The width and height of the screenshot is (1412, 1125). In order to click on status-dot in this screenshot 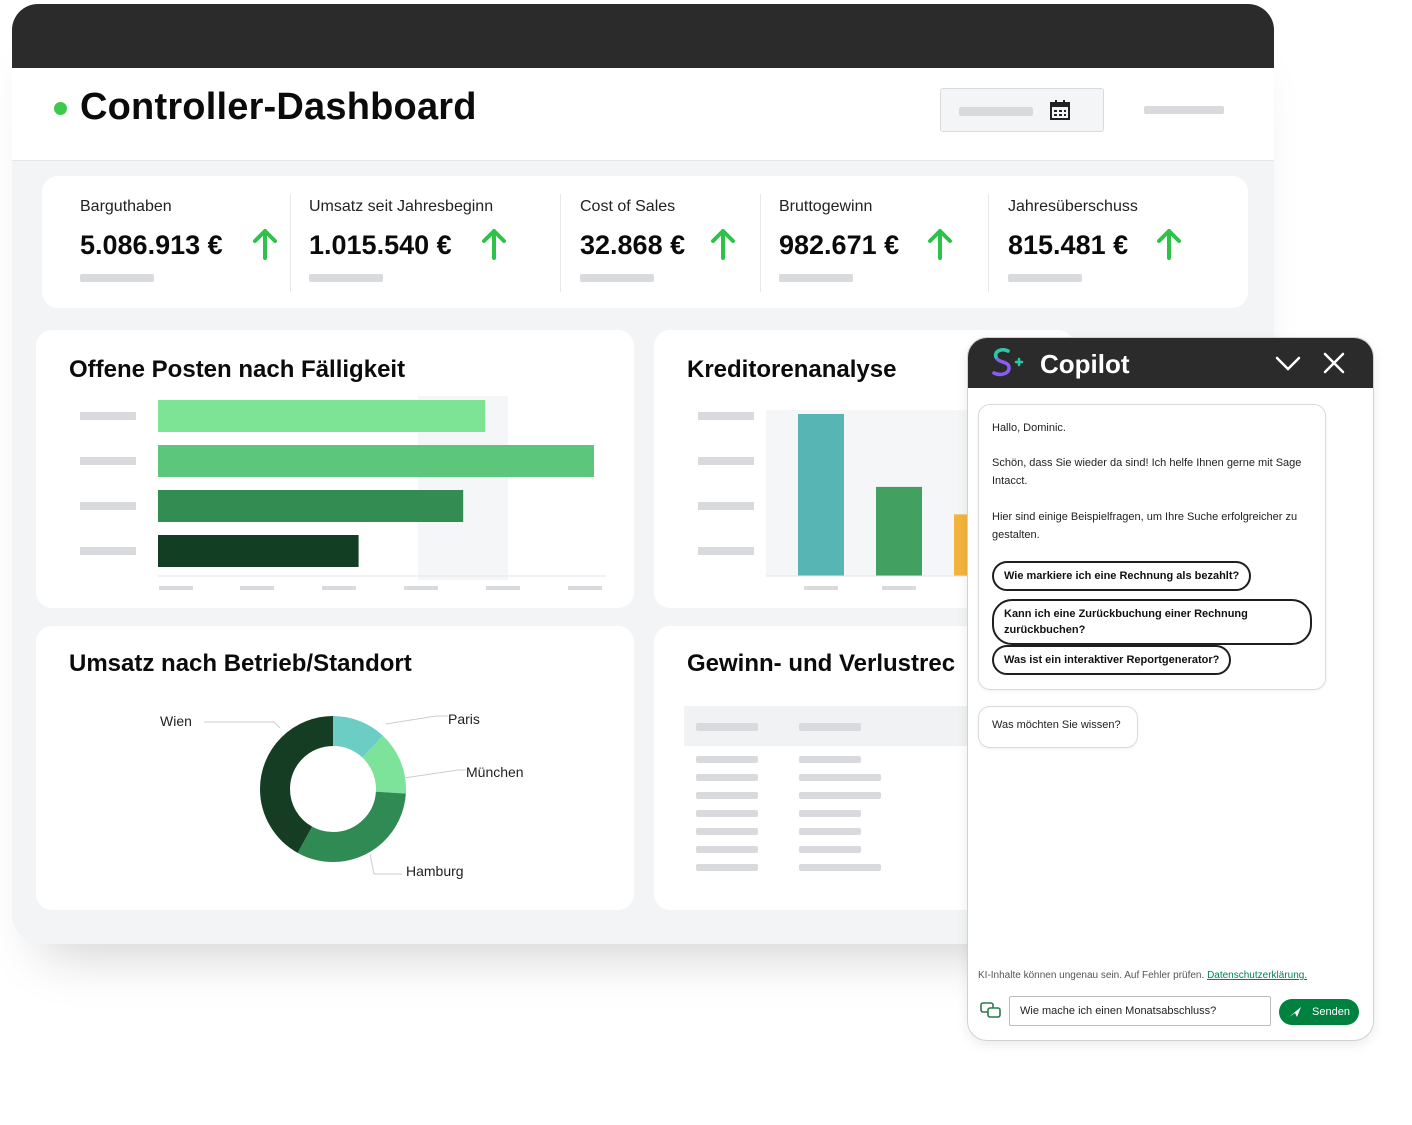, I will do `click(60, 108)`.